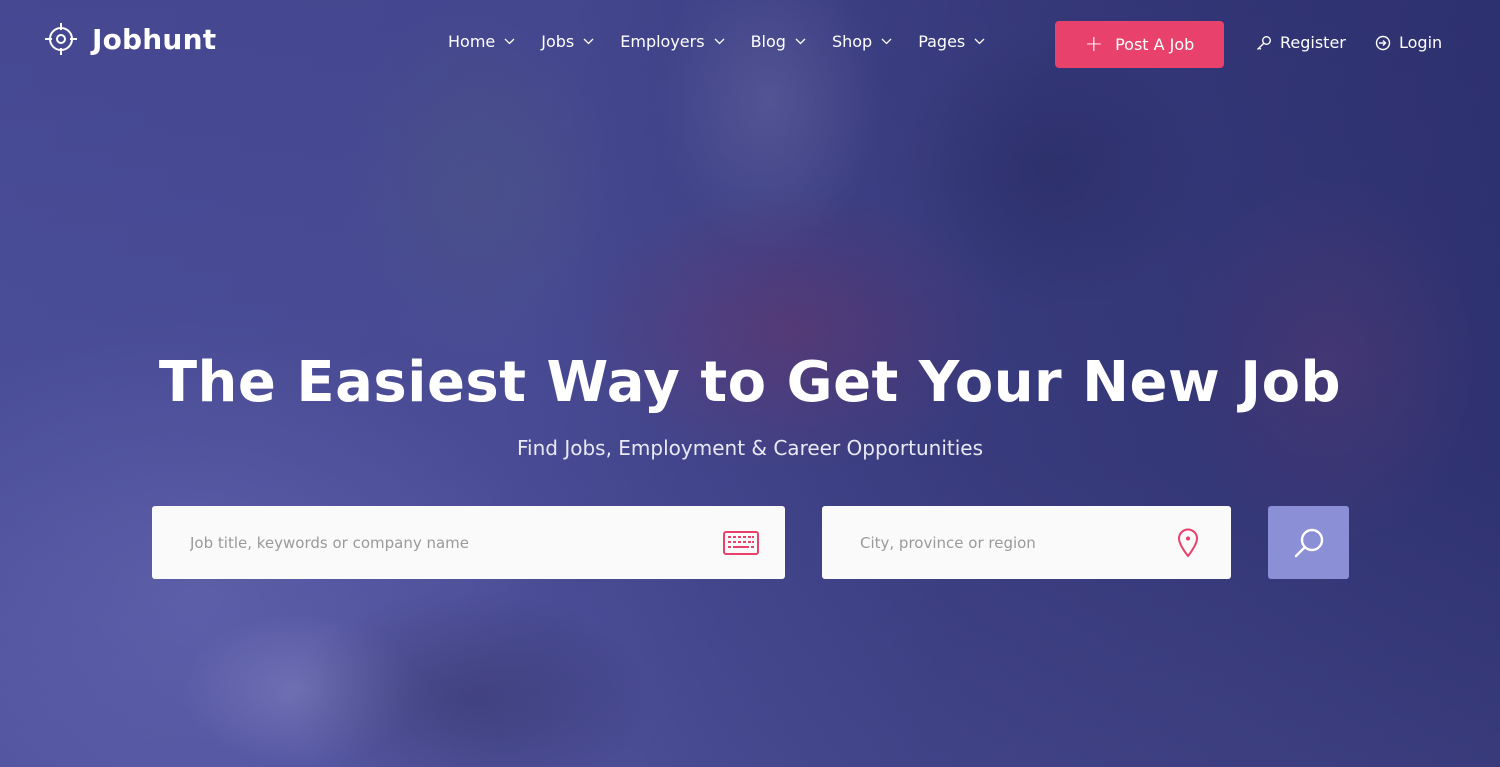  I want to click on logo-link: Jobhunt, so click(130, 39).